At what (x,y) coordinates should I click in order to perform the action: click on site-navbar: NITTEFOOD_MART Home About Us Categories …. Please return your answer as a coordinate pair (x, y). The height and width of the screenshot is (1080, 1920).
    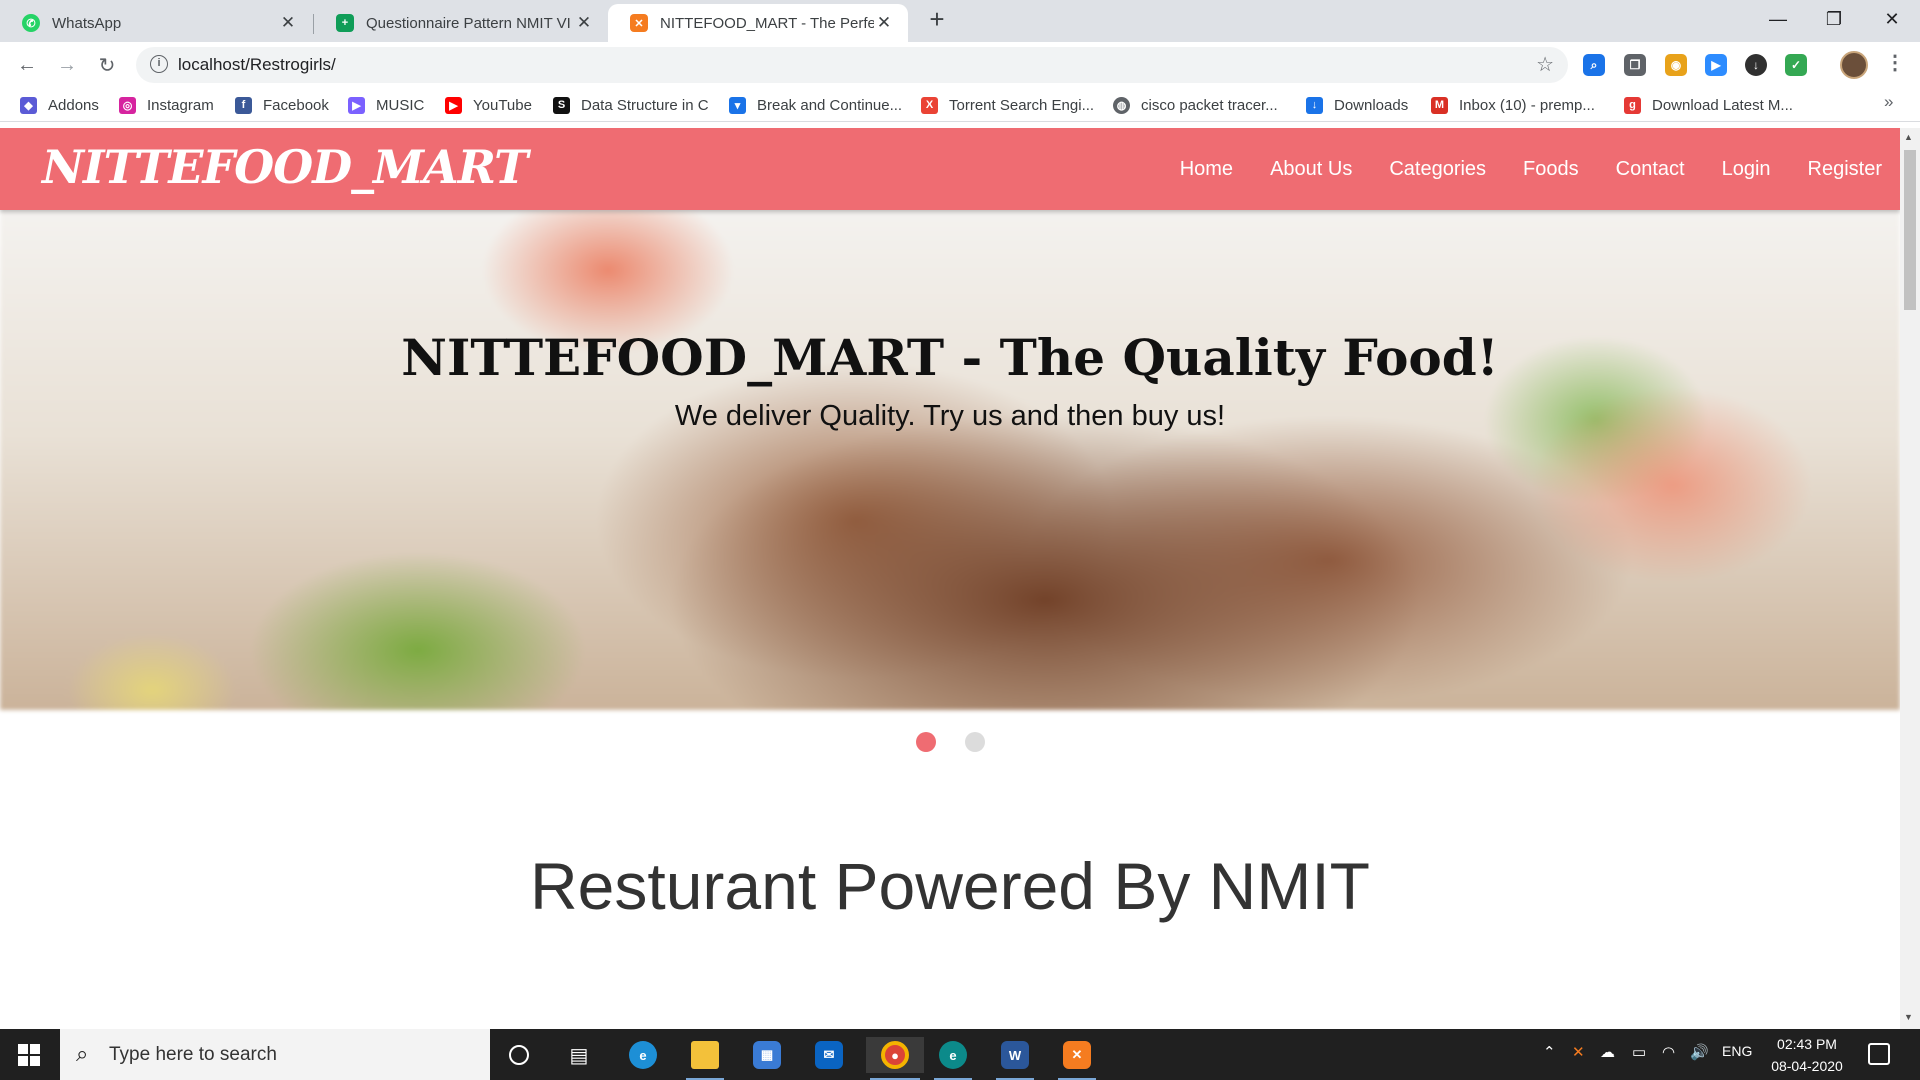
    Looking at the image, I should click on (950, 169).